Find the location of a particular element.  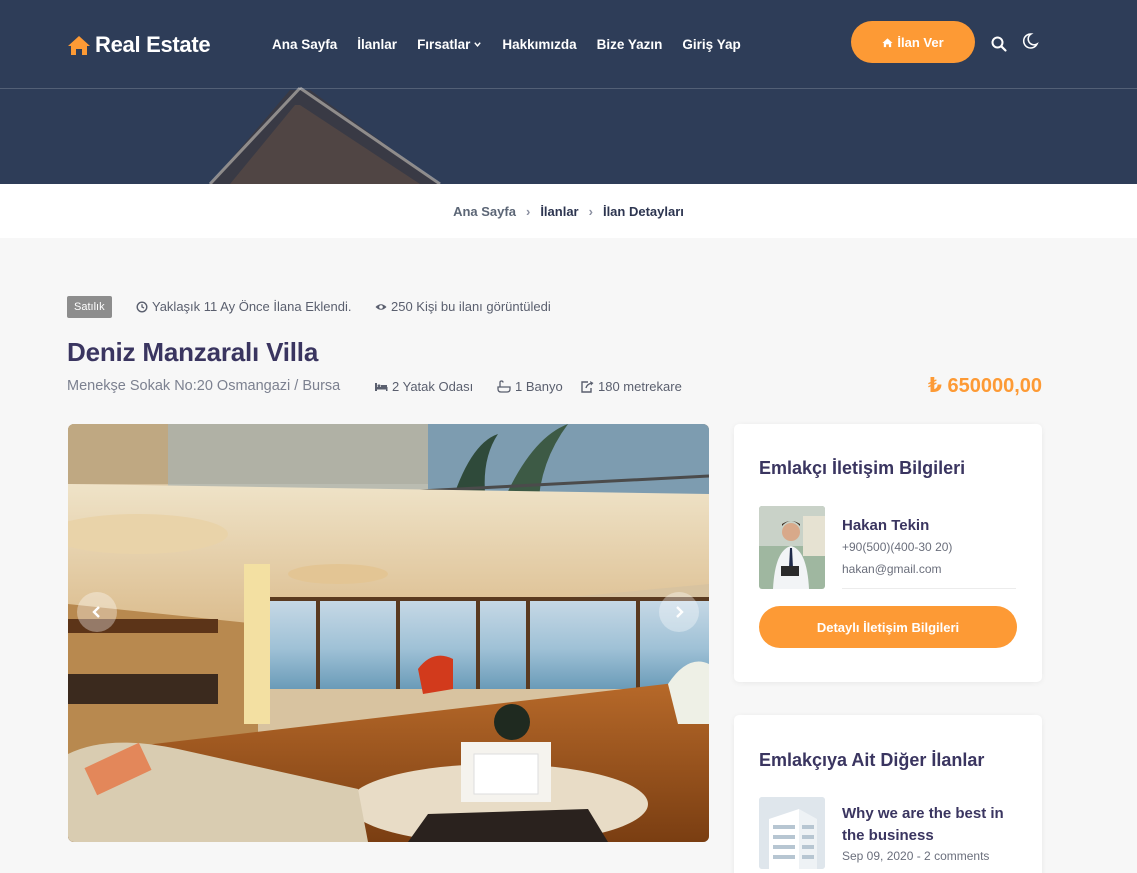

building-image is located at coordinates (792, 833).